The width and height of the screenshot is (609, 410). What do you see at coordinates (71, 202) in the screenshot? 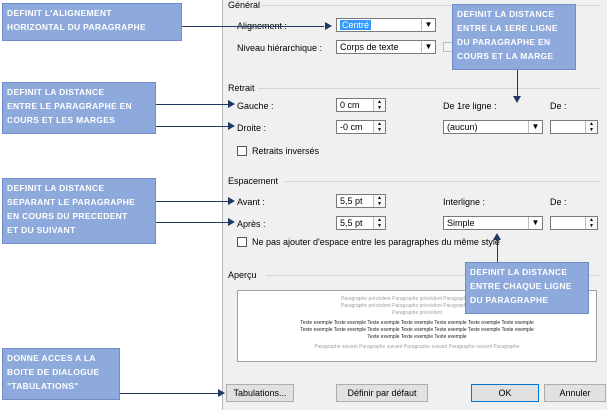
I see `note-line: SEPARANT LE PARAGRAPHE` at bounding box center [71, 202].